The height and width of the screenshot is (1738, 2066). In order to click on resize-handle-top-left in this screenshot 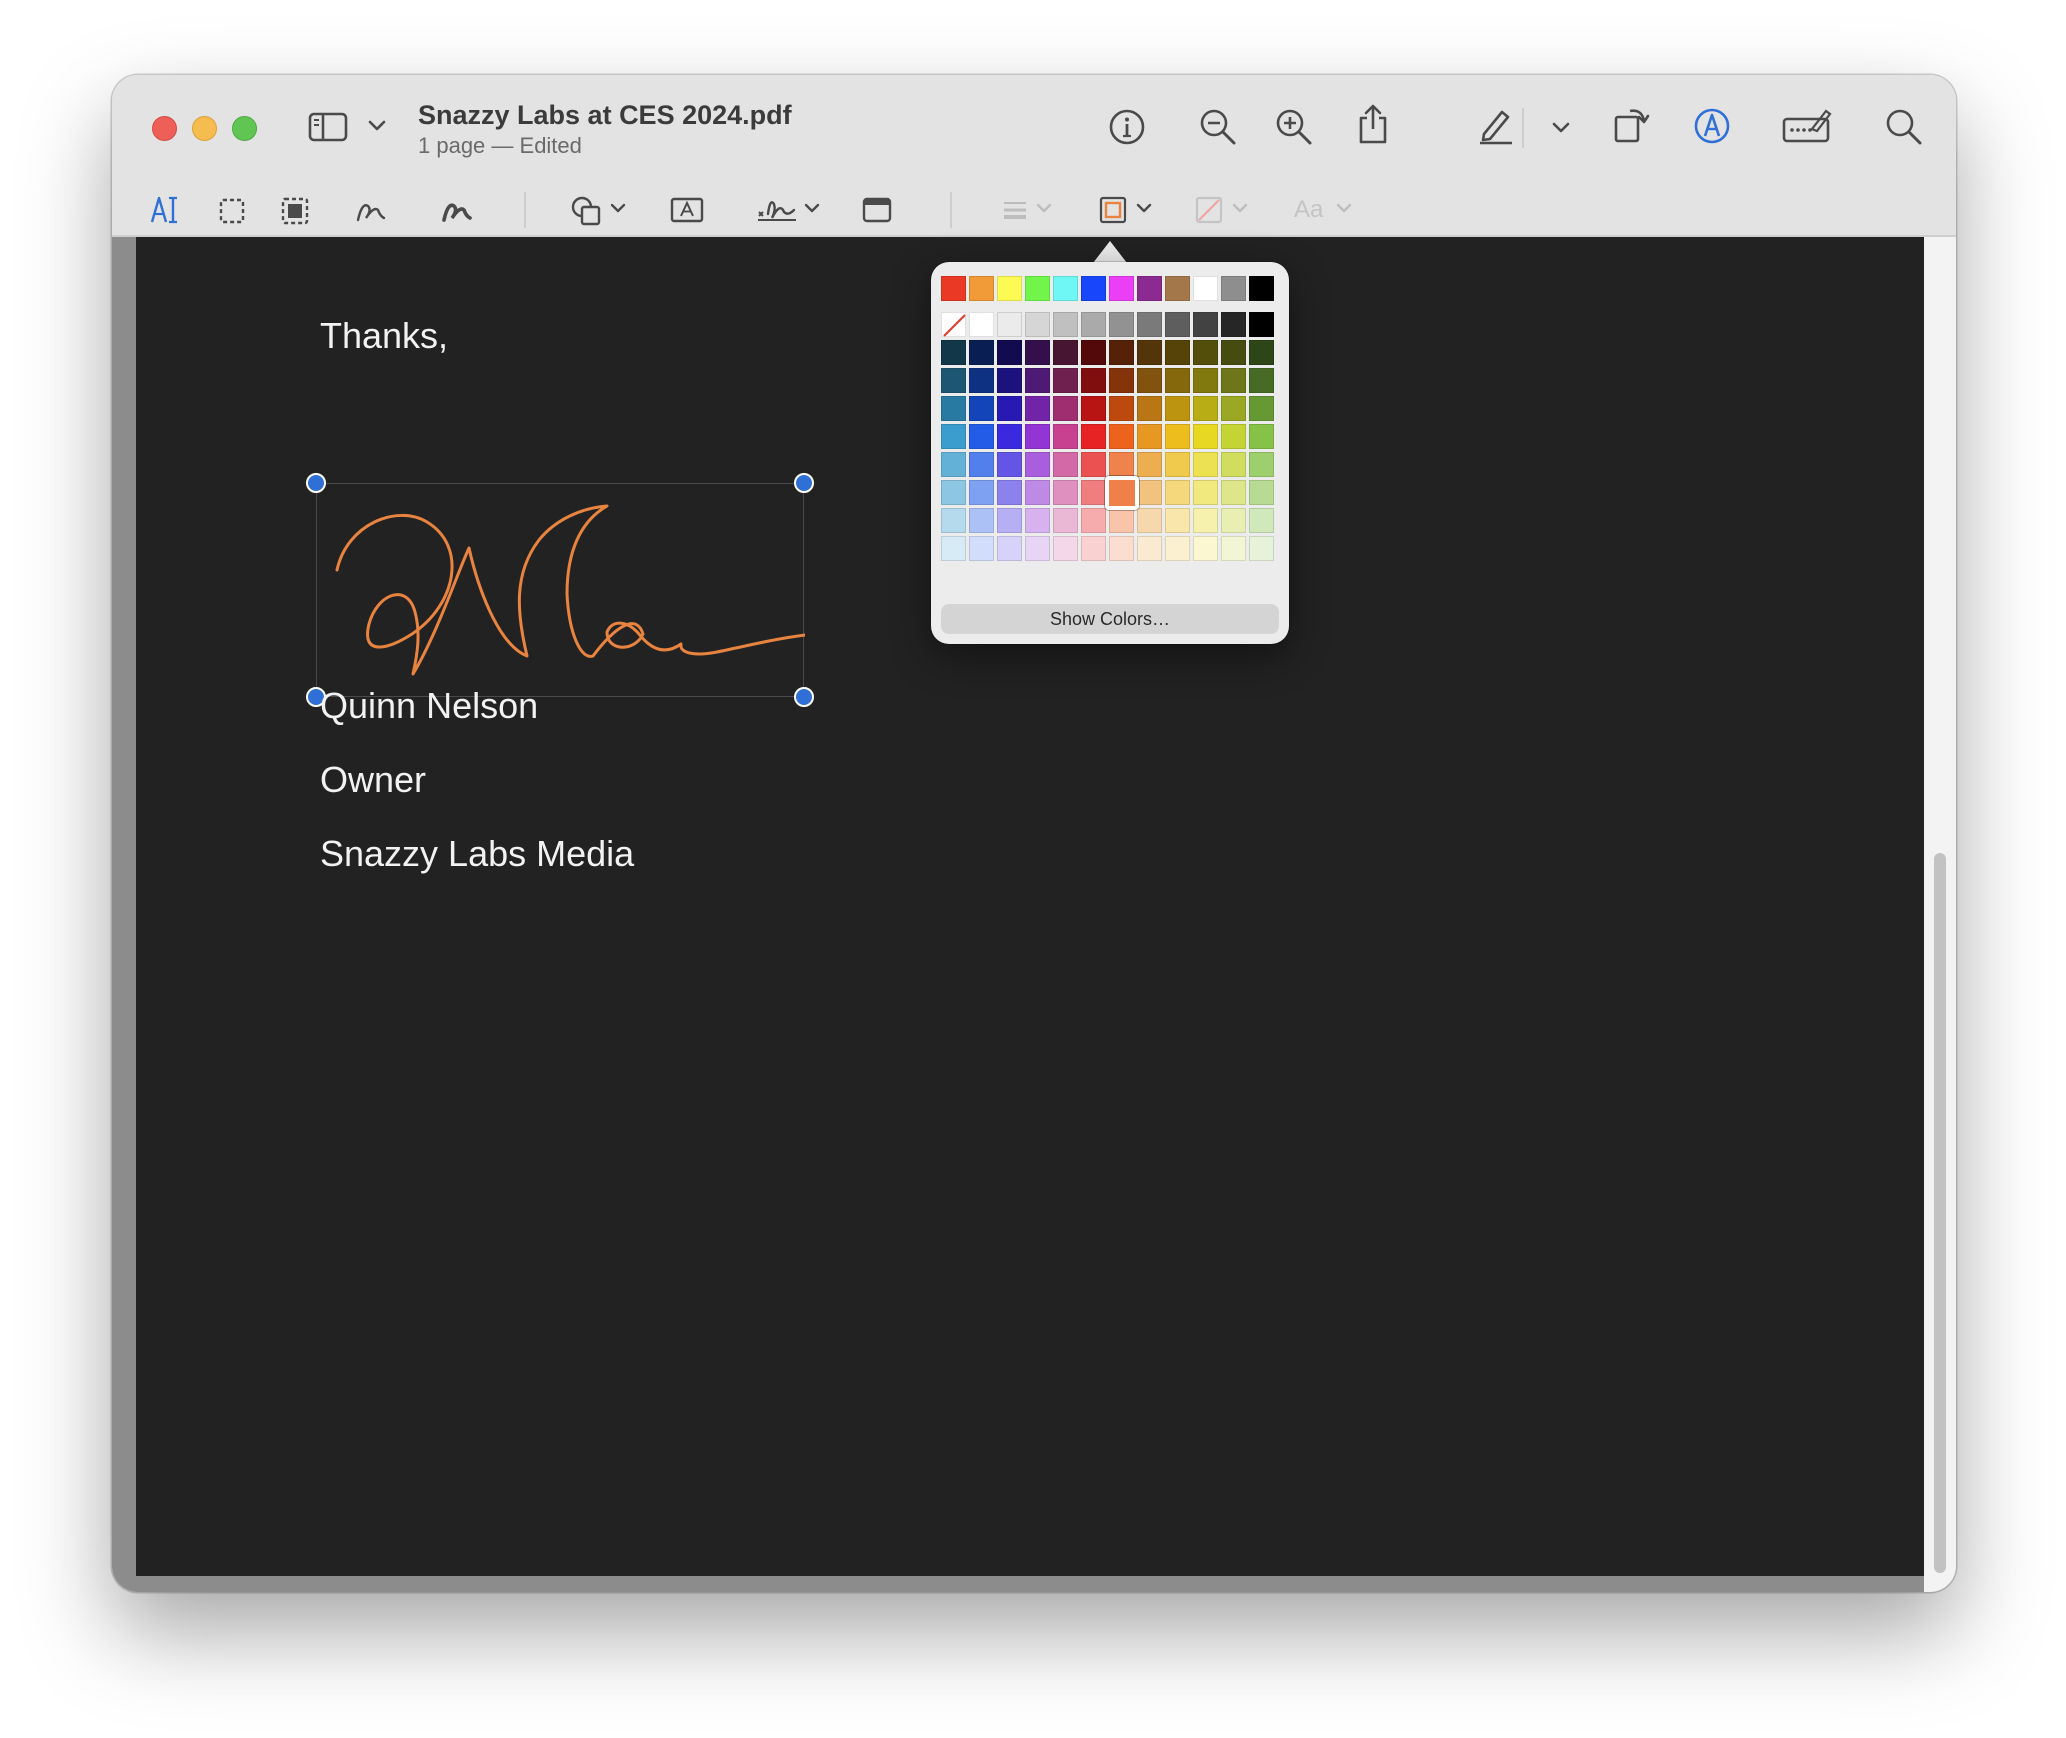, I will do `click(316, 483)`.